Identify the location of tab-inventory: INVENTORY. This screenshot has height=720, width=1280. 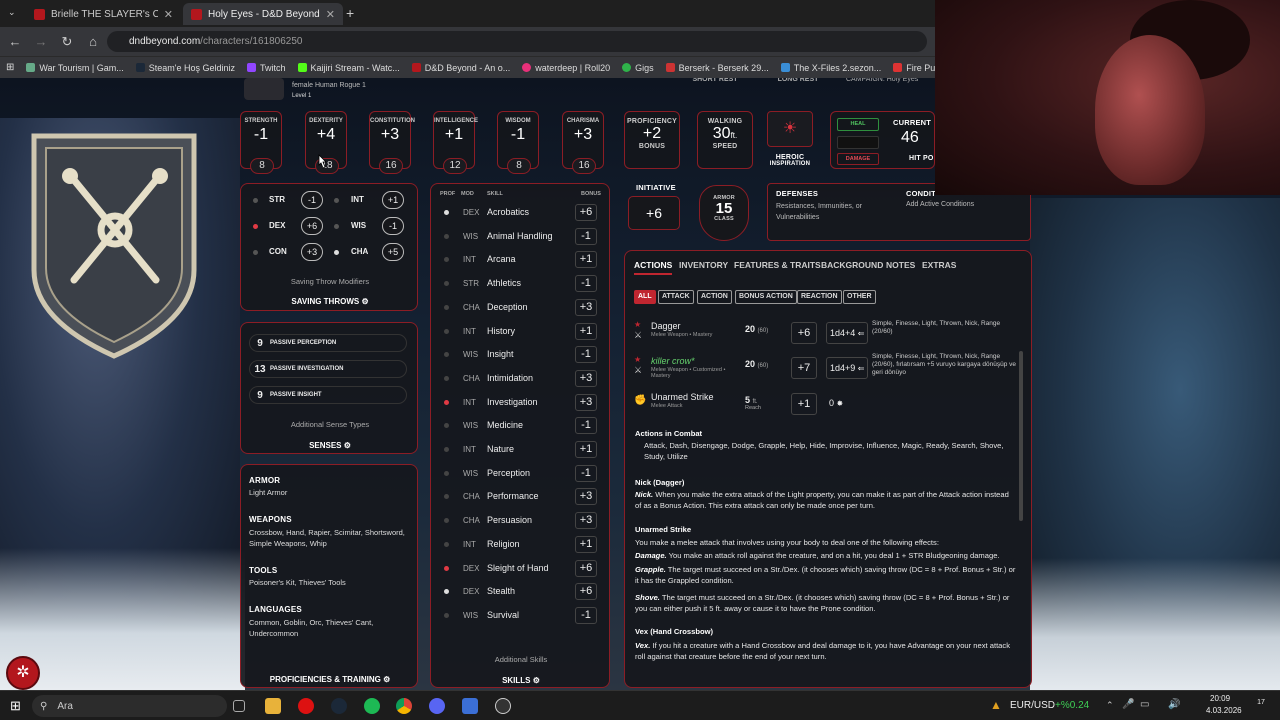
(703, 265).